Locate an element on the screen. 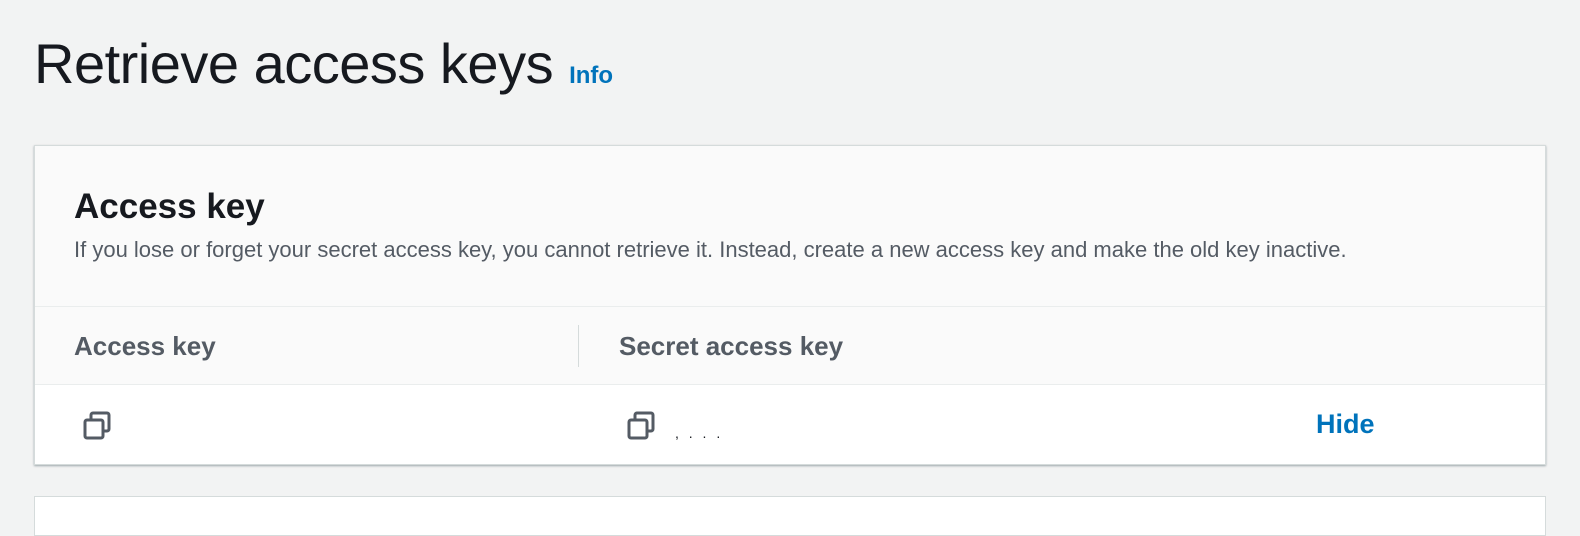 This screenshot has width=1580, height=536. secret-access-key-value: , . . . is located at coordinates (699, 433).